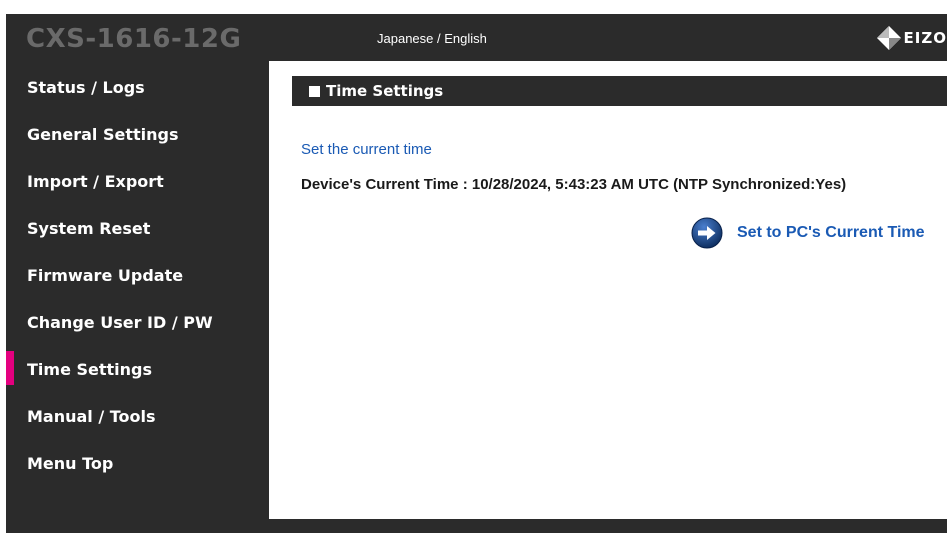 Image resolution: width=947 pixels, height=533 pixels. Describe the element at coordinates (105, 275) in the screenshot. I see `sidebar-item-label: Firmware Update` at that location.